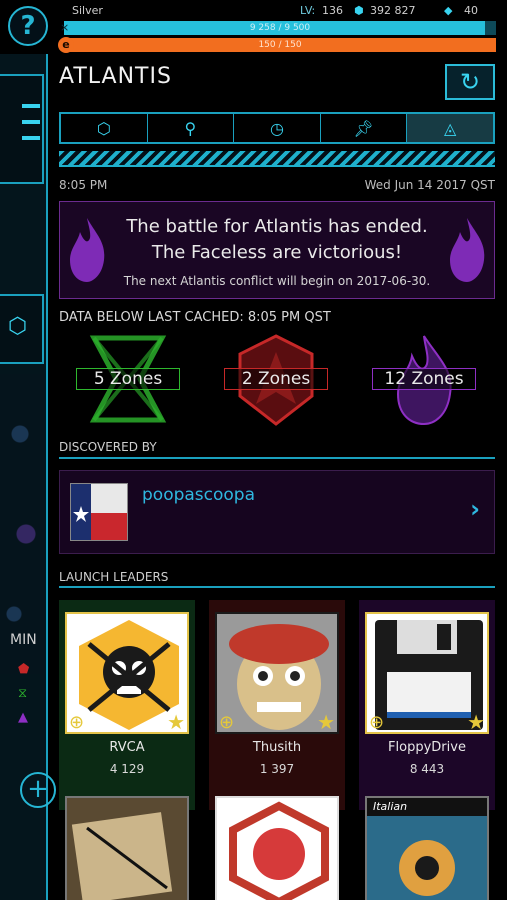 The width and height of the screenshot is (507, 900). What do you see at coordinates (277, 705) in the screenshot?
I see `leader-card: ⊕ ★ Thusith 1 397` at bounding box center [277, 705].